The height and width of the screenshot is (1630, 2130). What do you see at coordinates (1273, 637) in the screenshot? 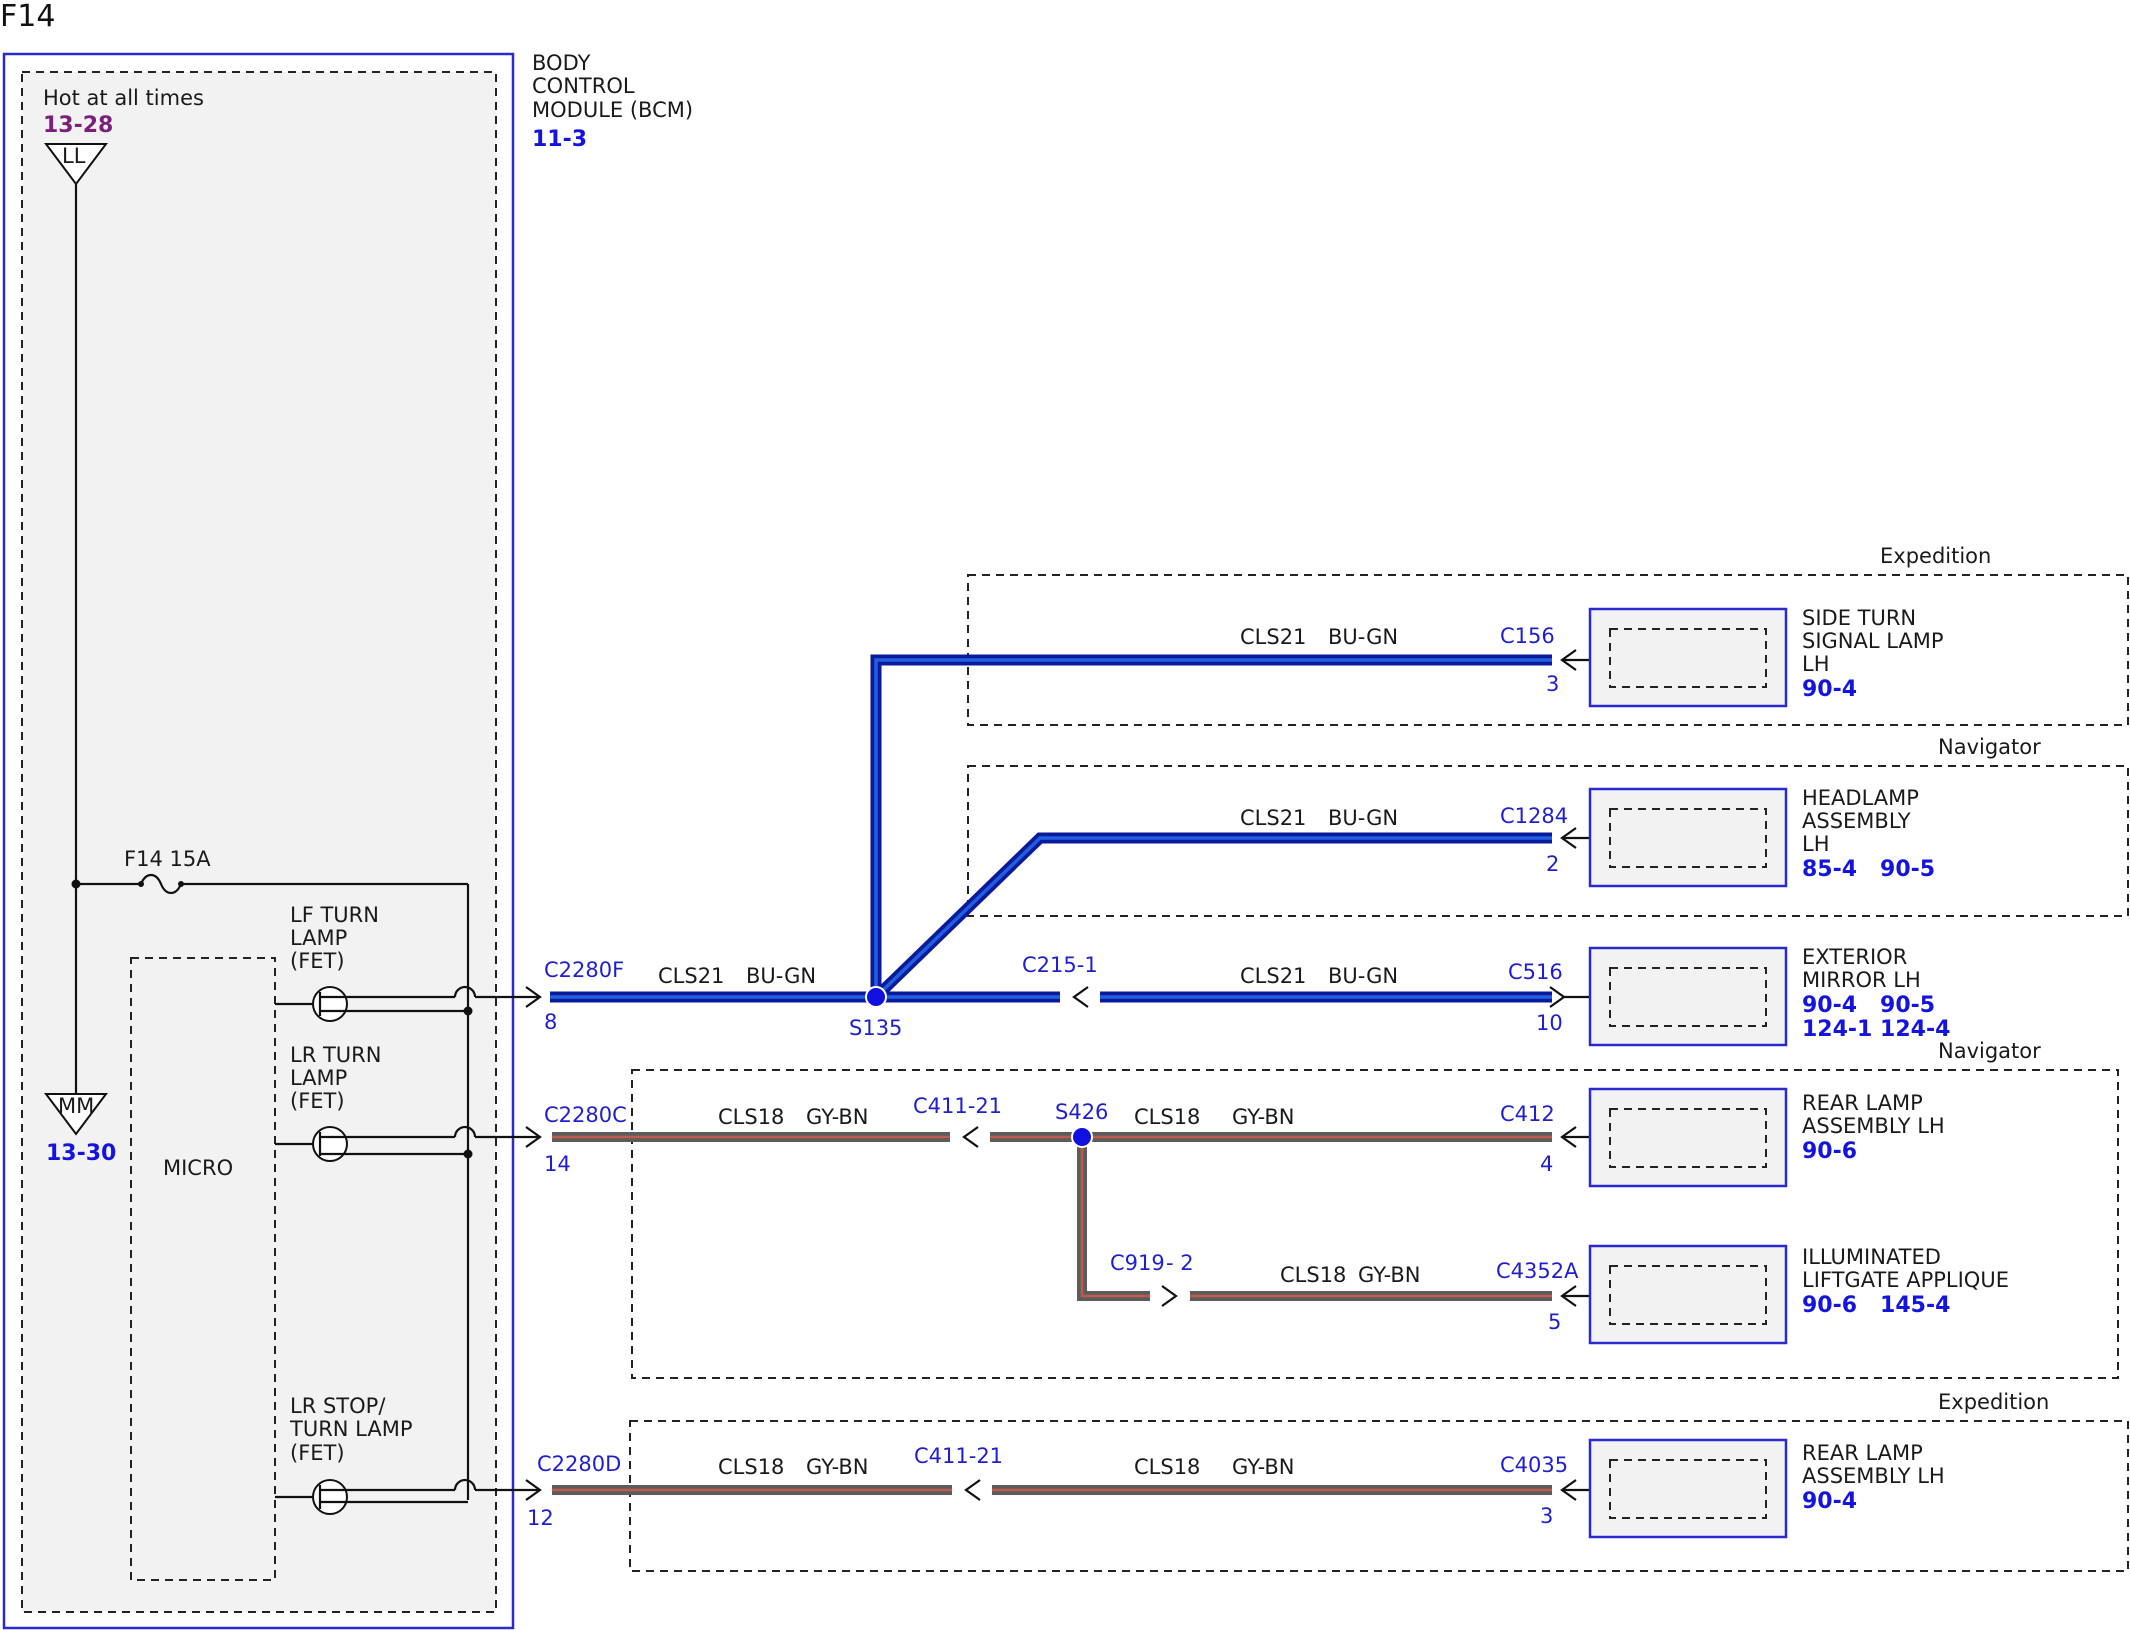
I see `wire-label-side-turn-circuit: CLS21` at bounding box center [1273, 637].